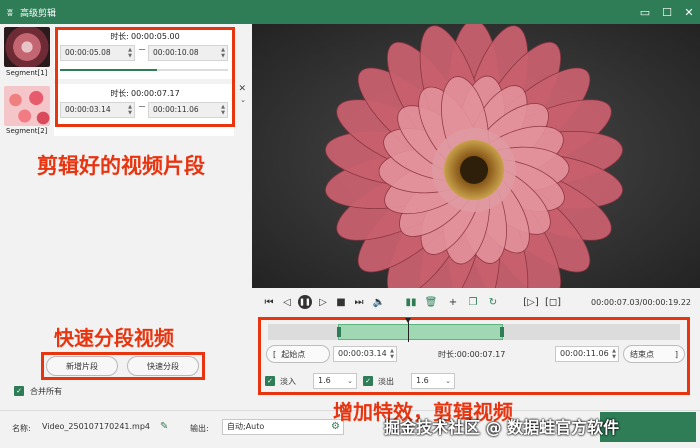 Image resolution: width=700 pixels, height=448 pixels. What do you see at coordinates (323, 302) in the screenshot?
I see `frame-forward-icon: ▷` at bounding box center [323, 302].